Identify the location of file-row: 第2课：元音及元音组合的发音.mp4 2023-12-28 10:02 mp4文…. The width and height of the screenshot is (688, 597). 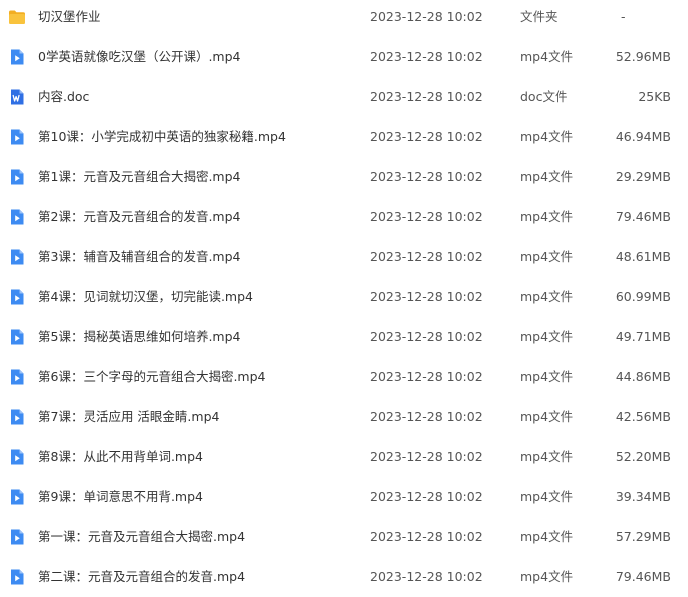
(344, 217).